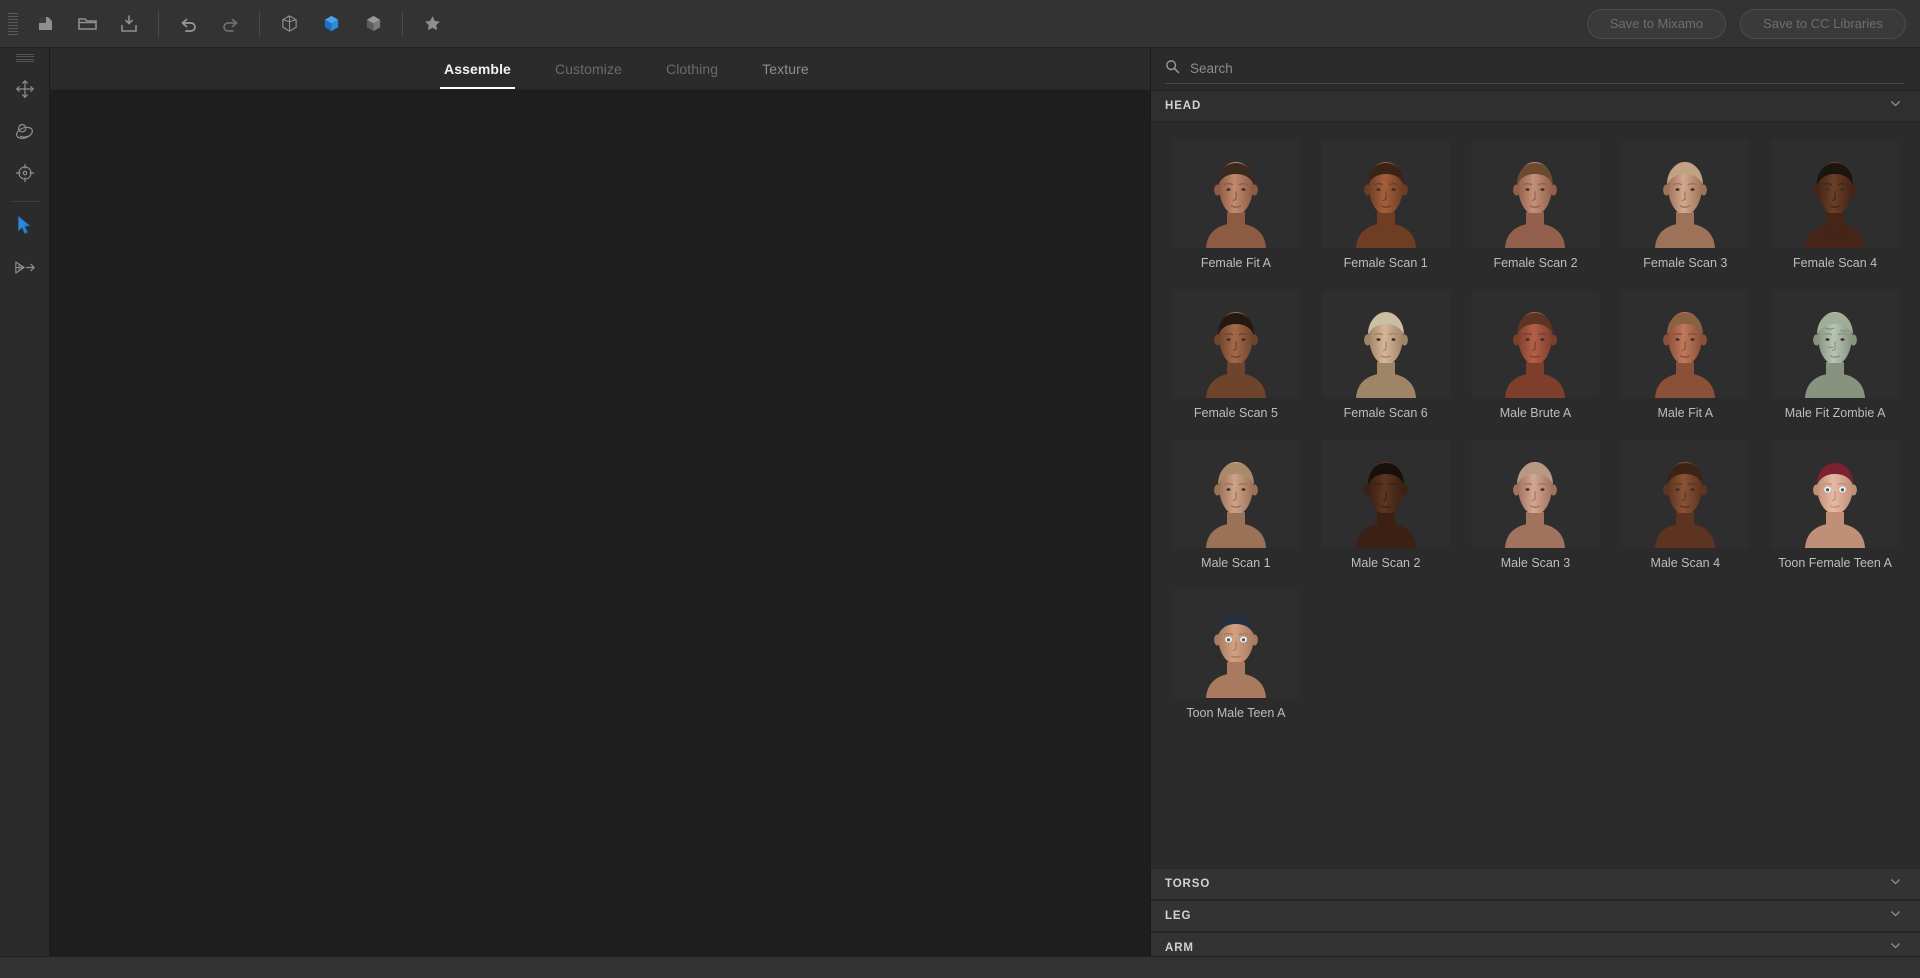 The height and width of the screenshot is (978, 1920). Describe the element at coordinates (1235, 413) in the screenshot. I see `head-asset-label: Female Scan 5` at that location.